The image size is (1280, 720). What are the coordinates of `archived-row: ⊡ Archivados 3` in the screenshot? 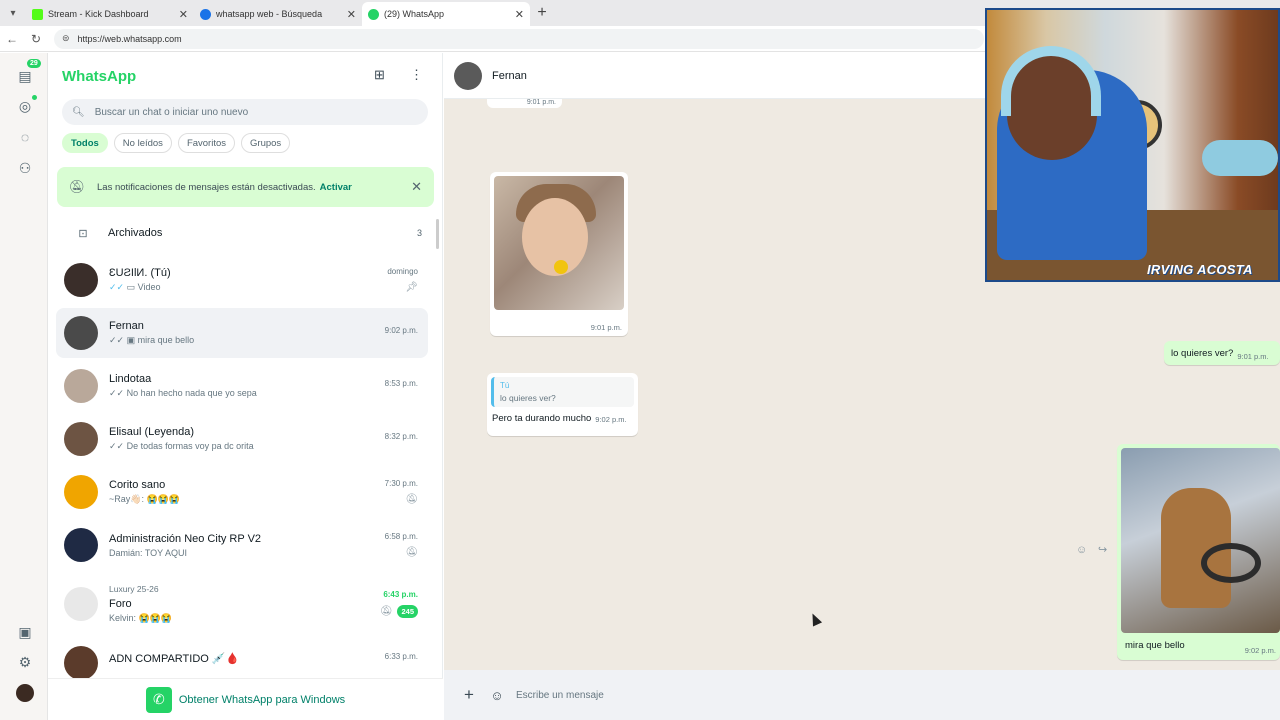 It's located at (242, 233).